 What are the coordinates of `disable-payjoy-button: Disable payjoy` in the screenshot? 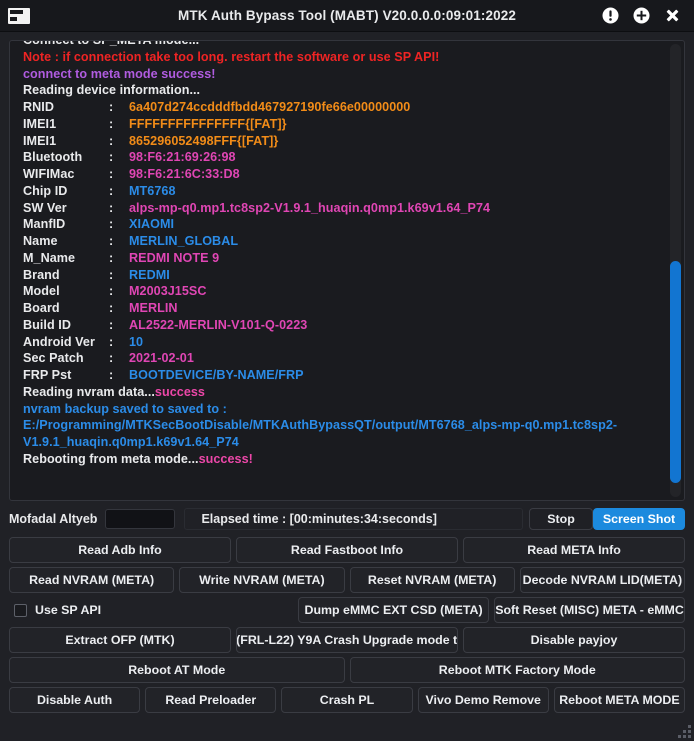 It's located at (574, 640).